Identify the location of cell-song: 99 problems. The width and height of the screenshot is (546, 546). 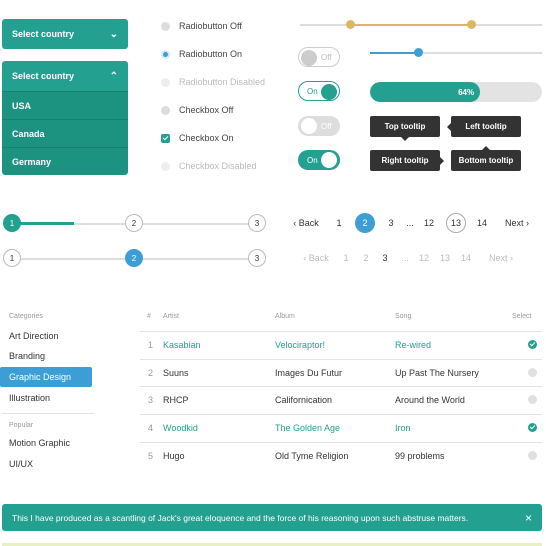
(420, 456).